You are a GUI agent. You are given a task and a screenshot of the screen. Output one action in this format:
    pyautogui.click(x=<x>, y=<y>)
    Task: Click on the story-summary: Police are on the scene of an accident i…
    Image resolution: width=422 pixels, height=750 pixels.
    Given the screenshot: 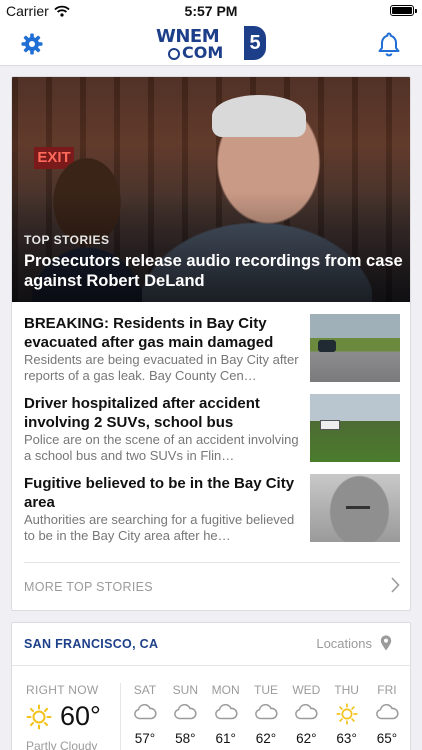 What is the action you would take?
    pyautogui.click(x=161, y=447)
    